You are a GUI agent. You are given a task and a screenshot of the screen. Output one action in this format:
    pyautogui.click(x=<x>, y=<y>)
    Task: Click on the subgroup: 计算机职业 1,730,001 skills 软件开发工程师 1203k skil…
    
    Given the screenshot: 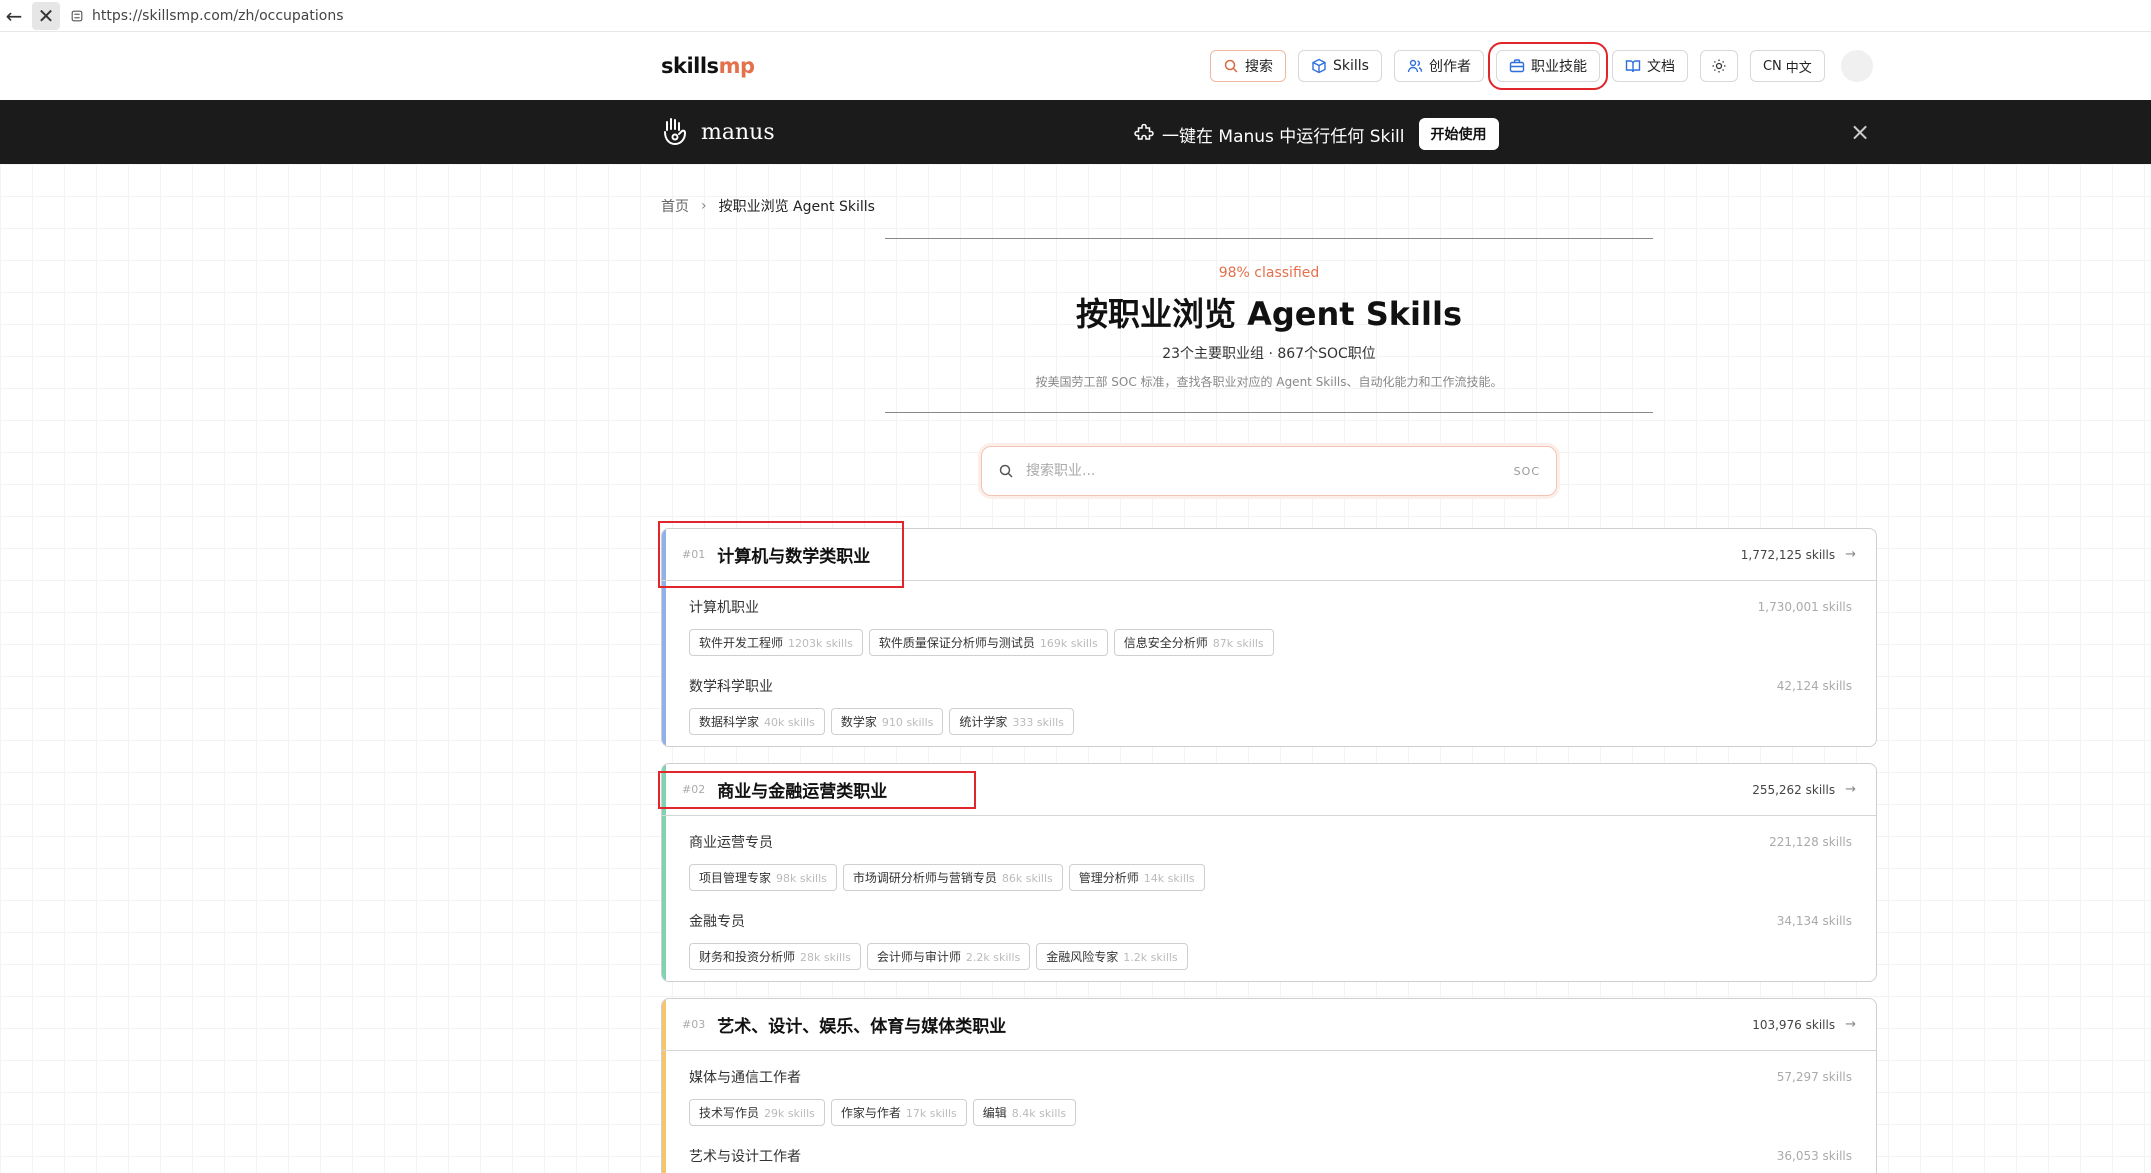 What is the action you would take?
    pyautogui.click(x=1270, y=626)
    